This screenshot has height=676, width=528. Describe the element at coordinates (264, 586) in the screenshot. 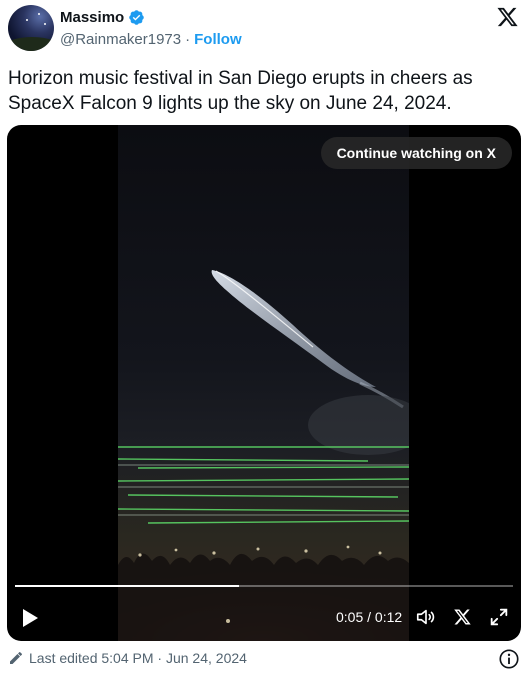

I see `progress-bar` at that location.